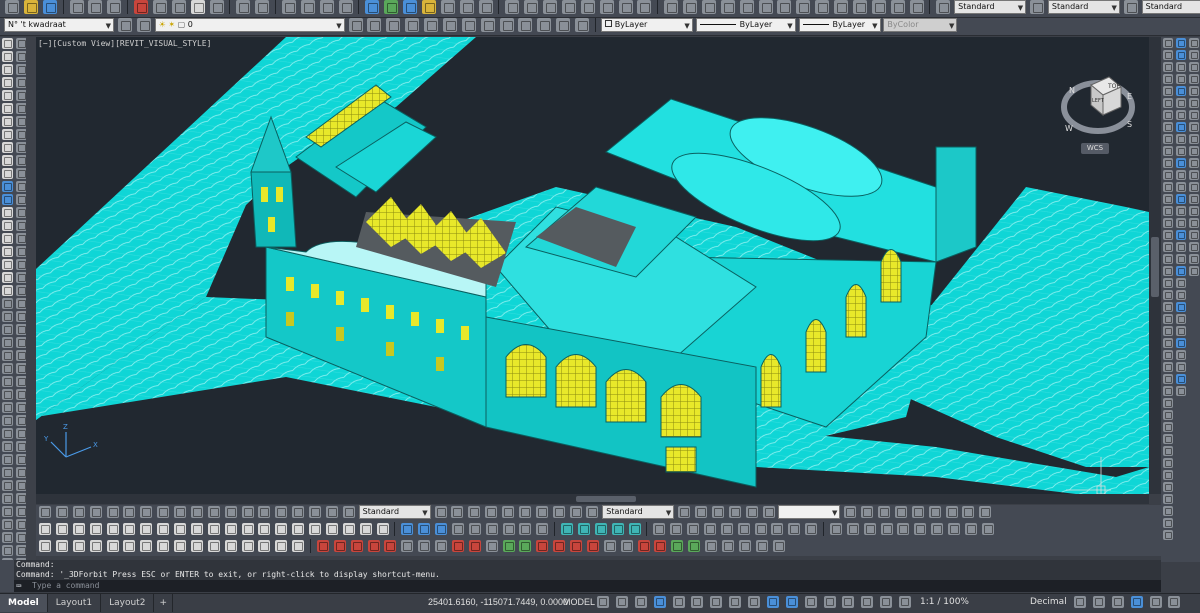 The height and width of the screenshot is (613, 1200). I want to click on right-tool-c10-icon, so click(1193, 151).